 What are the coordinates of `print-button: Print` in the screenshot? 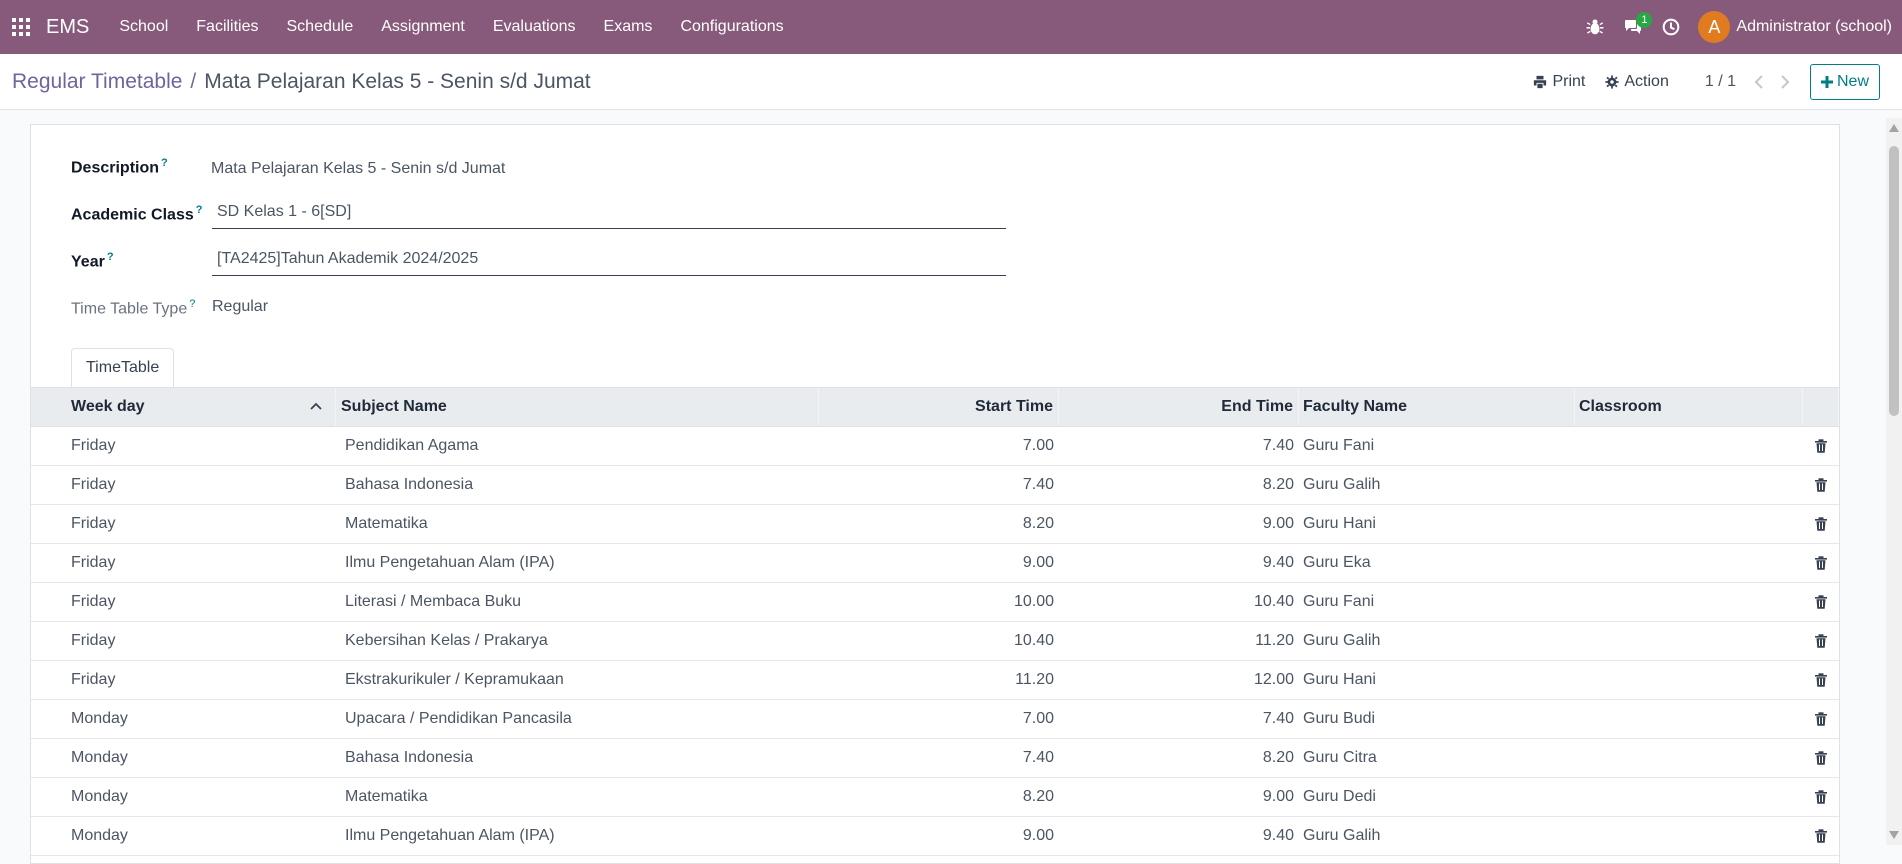 It's located at (1559, 82).